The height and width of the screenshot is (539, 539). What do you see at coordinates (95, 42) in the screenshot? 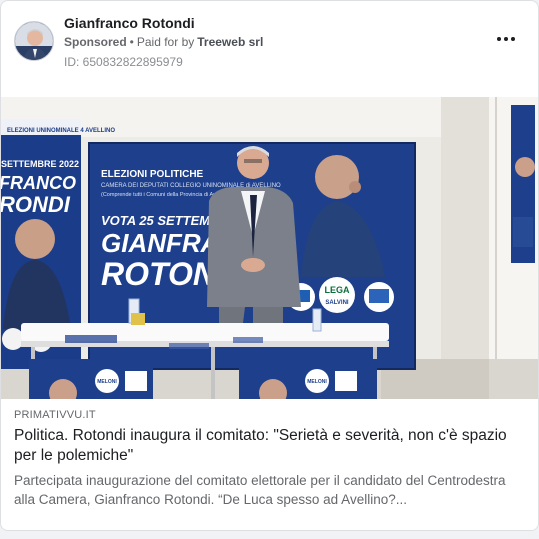
I see `sponsored-label: Sponsored` at bounding box center [95, 42].